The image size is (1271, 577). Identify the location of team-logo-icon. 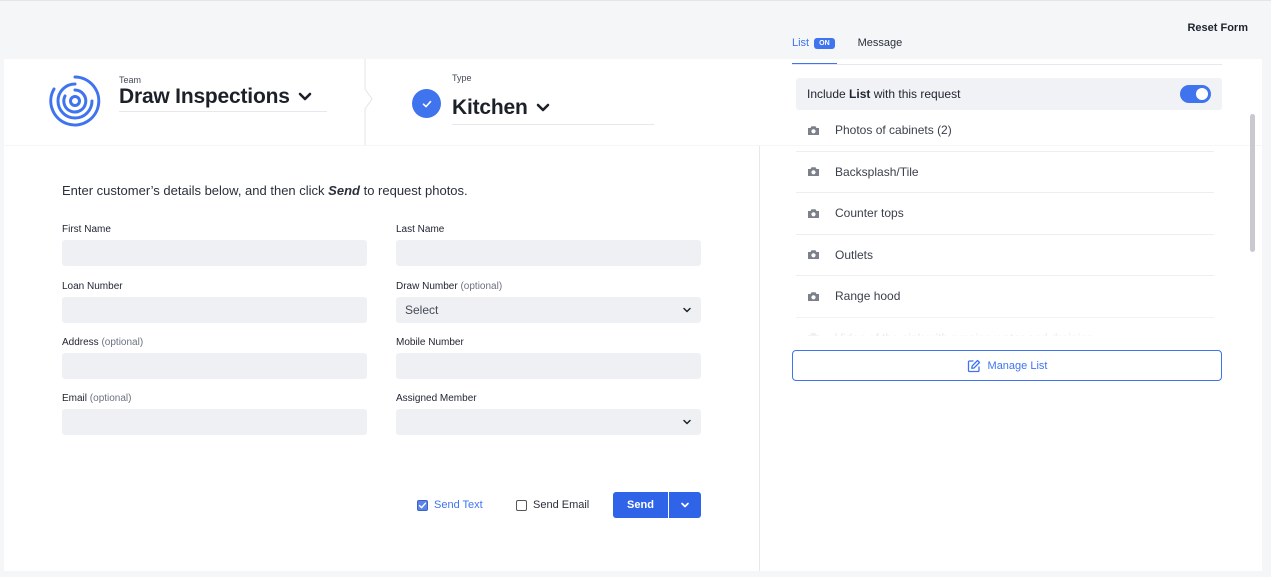
(75, 101).